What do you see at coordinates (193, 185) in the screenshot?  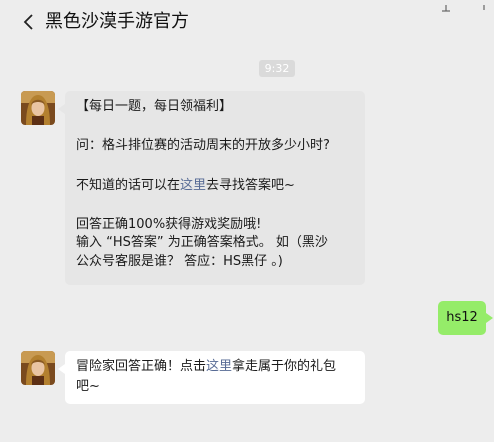 I see `answer-link: 这里` at bounding box center [193, 185].